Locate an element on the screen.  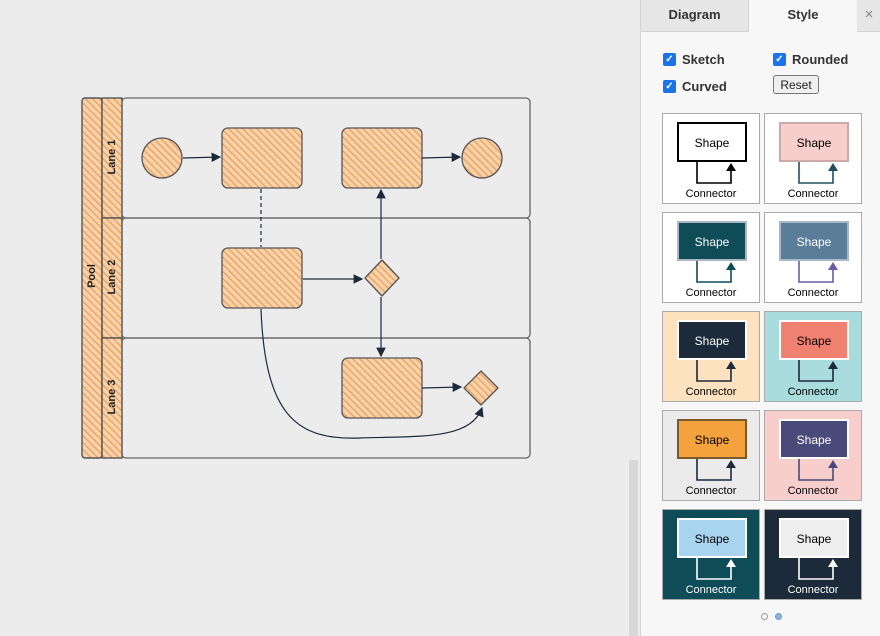
style-preset-9: Shape Connector is located at coordinates (711, 554).